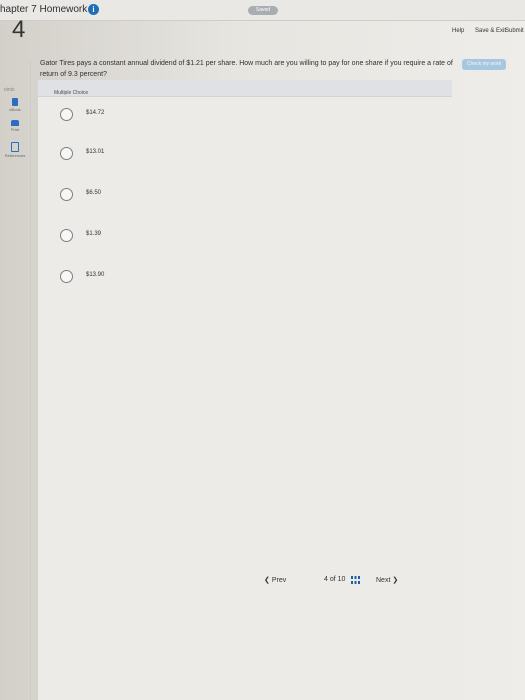 This screenshot has width=525, height=700. Describe the element at coordinates (15, 129) in the screenshot. I see `sidebar-item-label: Print` at that location.